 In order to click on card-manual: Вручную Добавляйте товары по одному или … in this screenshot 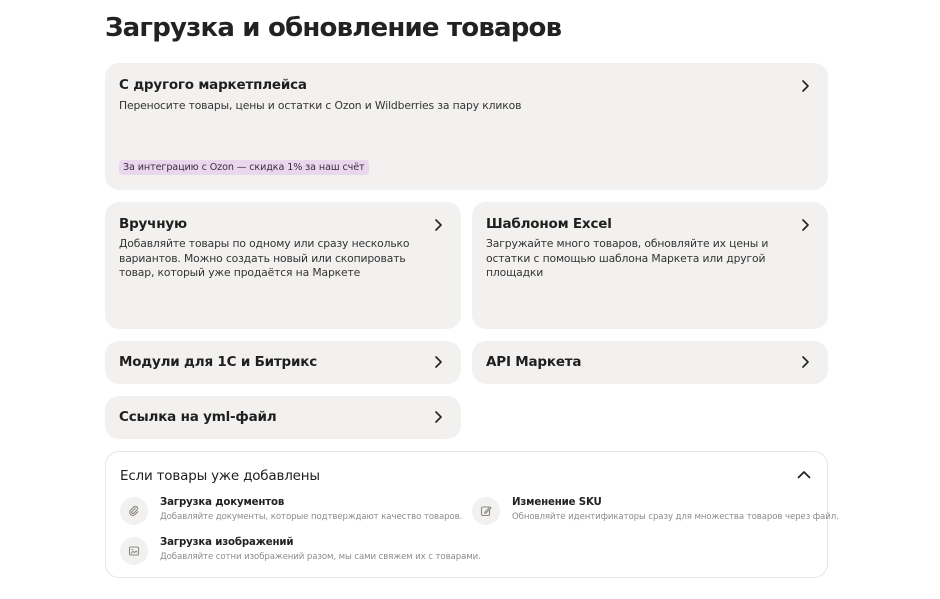, I will do `click(283, 265)`.